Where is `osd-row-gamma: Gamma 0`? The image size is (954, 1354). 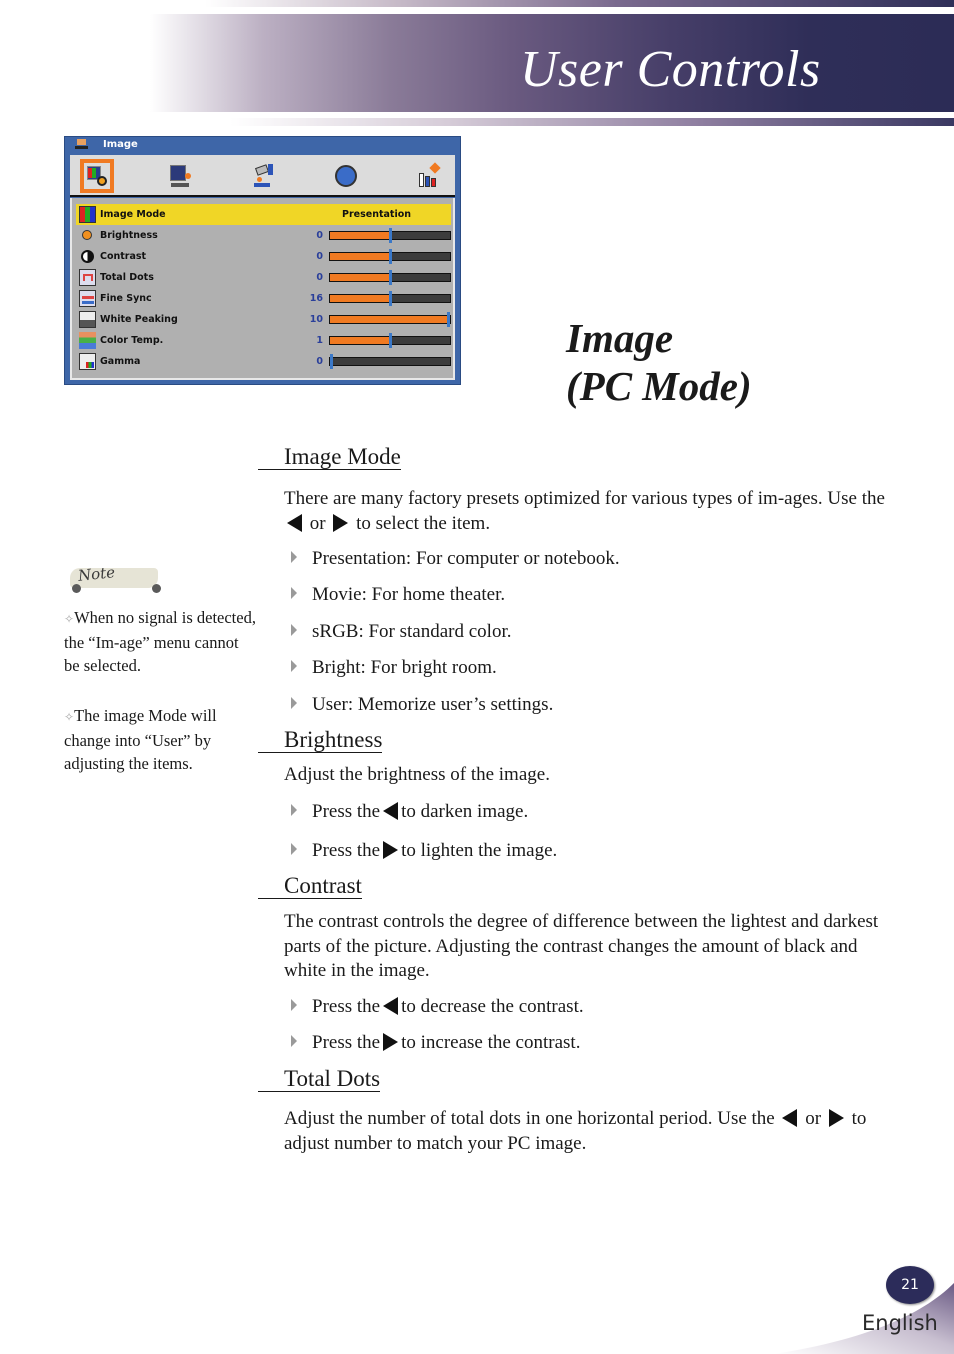 osd-row-gamma: Gamma 0 is located at coordinates (263, 361).